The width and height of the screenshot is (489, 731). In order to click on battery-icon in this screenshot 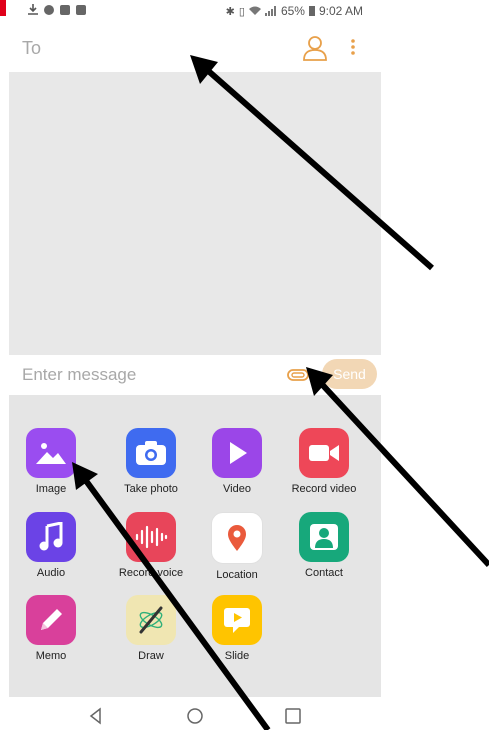, I will do `click(311, 11)`.